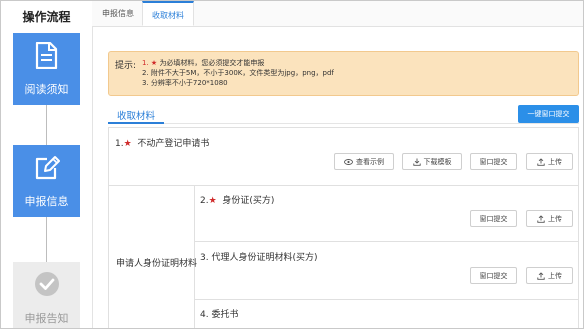 The height and width of the screenshot is (329, 584). I want to click on material-name: 委托书, so click(225, 315).